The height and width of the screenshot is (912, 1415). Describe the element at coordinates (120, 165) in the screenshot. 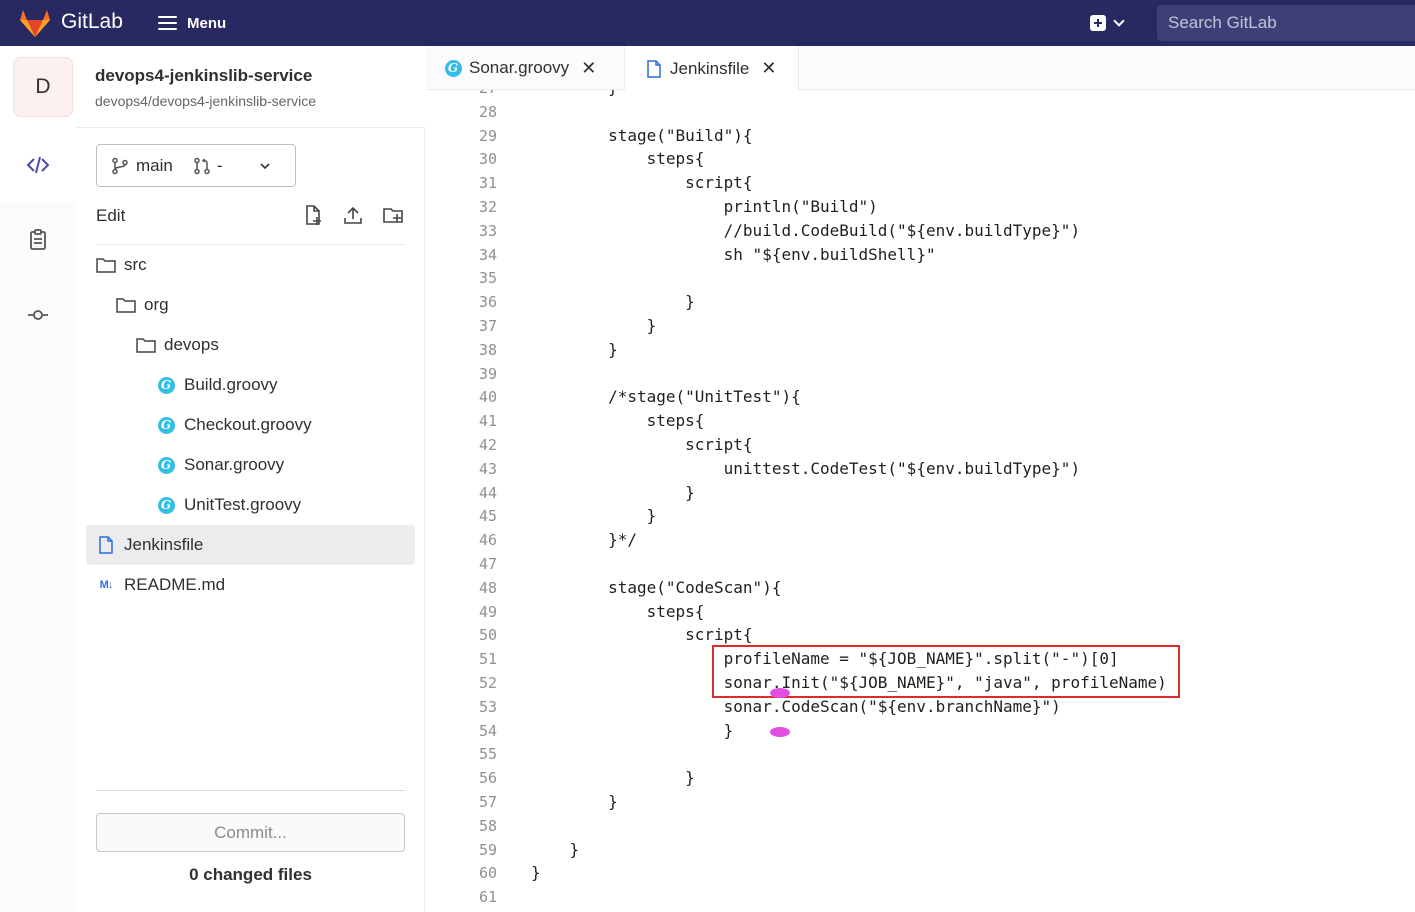

I see `branch-icon` at that location.